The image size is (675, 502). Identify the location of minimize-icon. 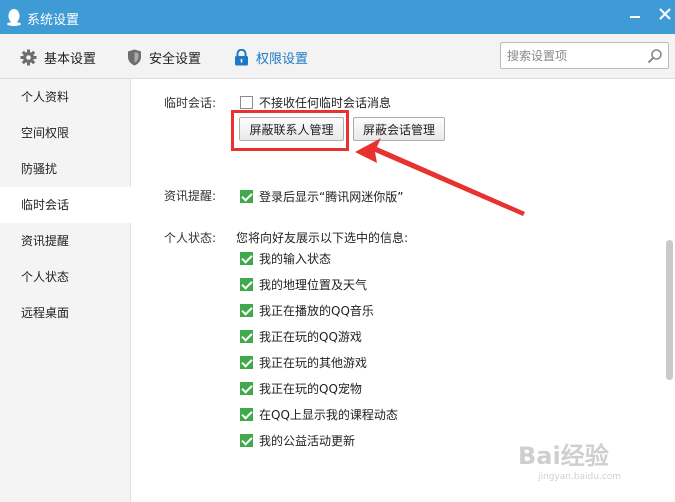
(635, 17).